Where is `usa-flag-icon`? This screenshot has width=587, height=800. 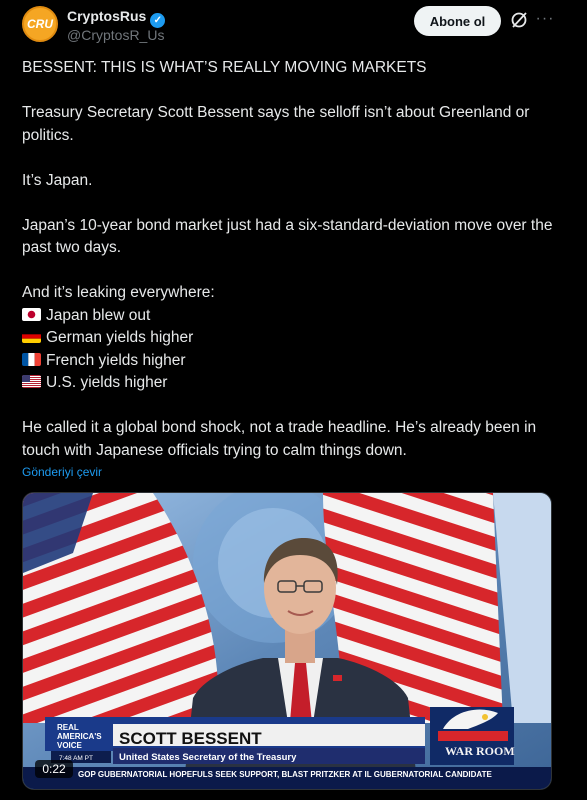
usa-flag-icon is located at coordinates (31, 381).